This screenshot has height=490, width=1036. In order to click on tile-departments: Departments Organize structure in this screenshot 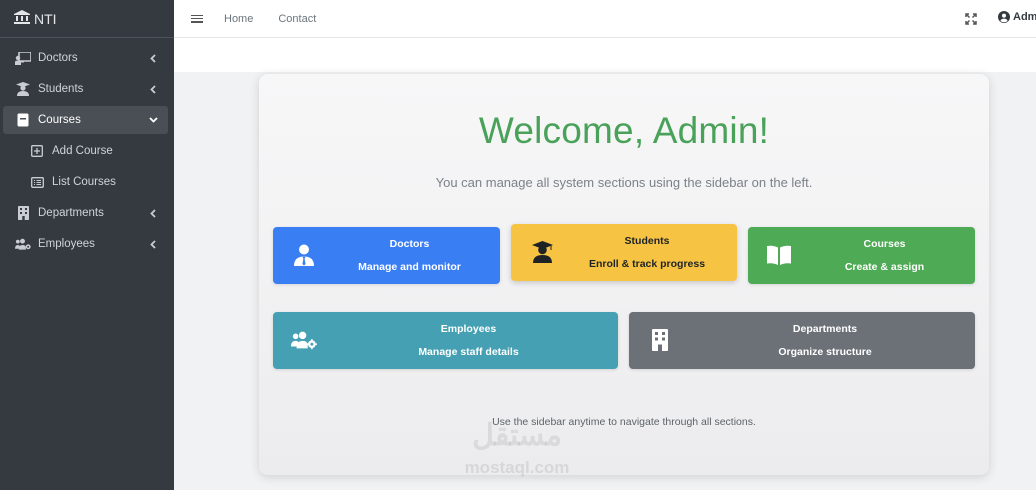, I will do `click(802, 340)`.